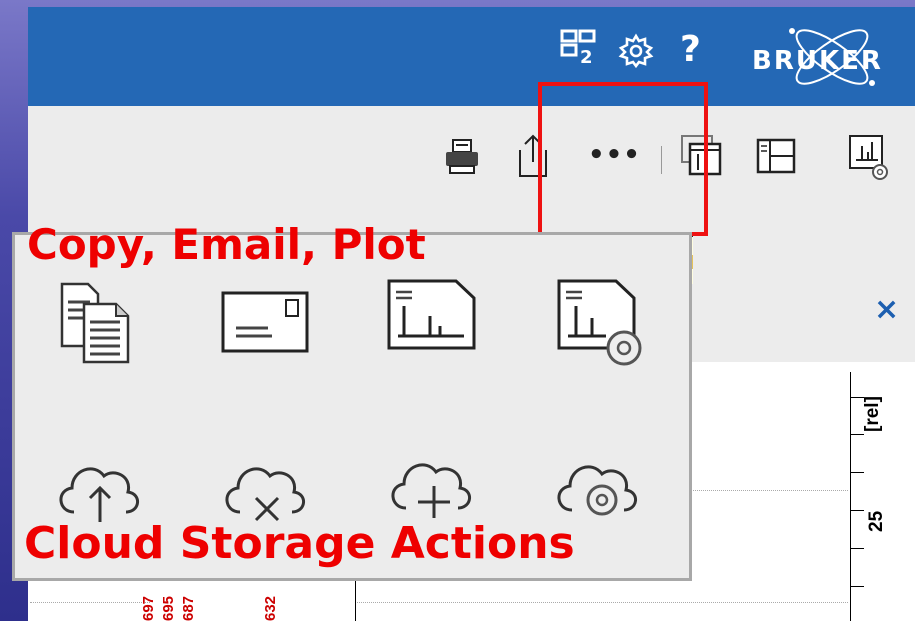  I want to click on split-layout-icon, so click(776, 156).